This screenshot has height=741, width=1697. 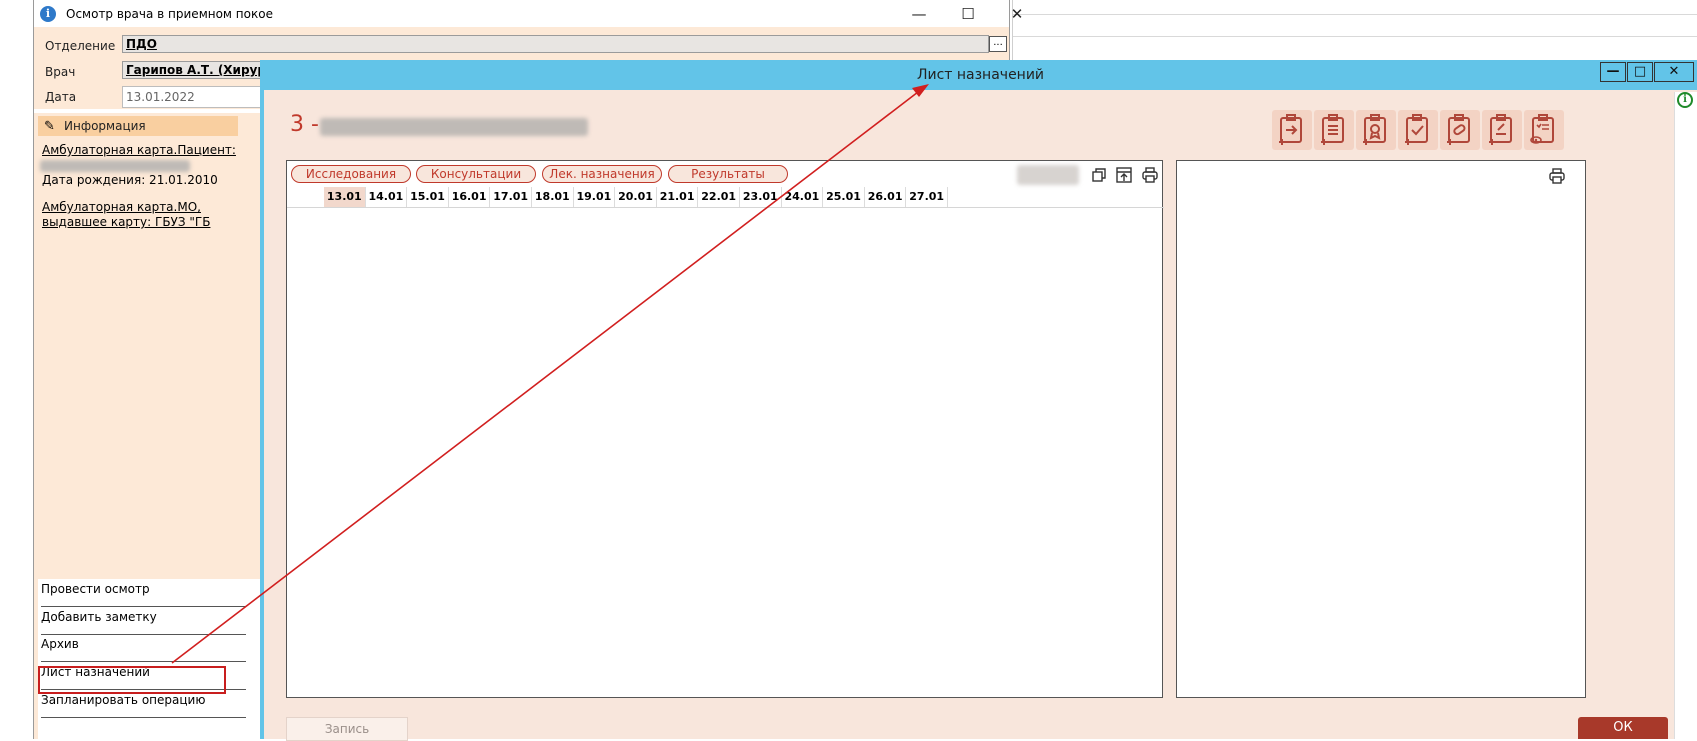 What do you see at coordinates (803, 197) in the screenshot?
I see `date-column-24.01: 24.01` at bounding box center [803, 197].